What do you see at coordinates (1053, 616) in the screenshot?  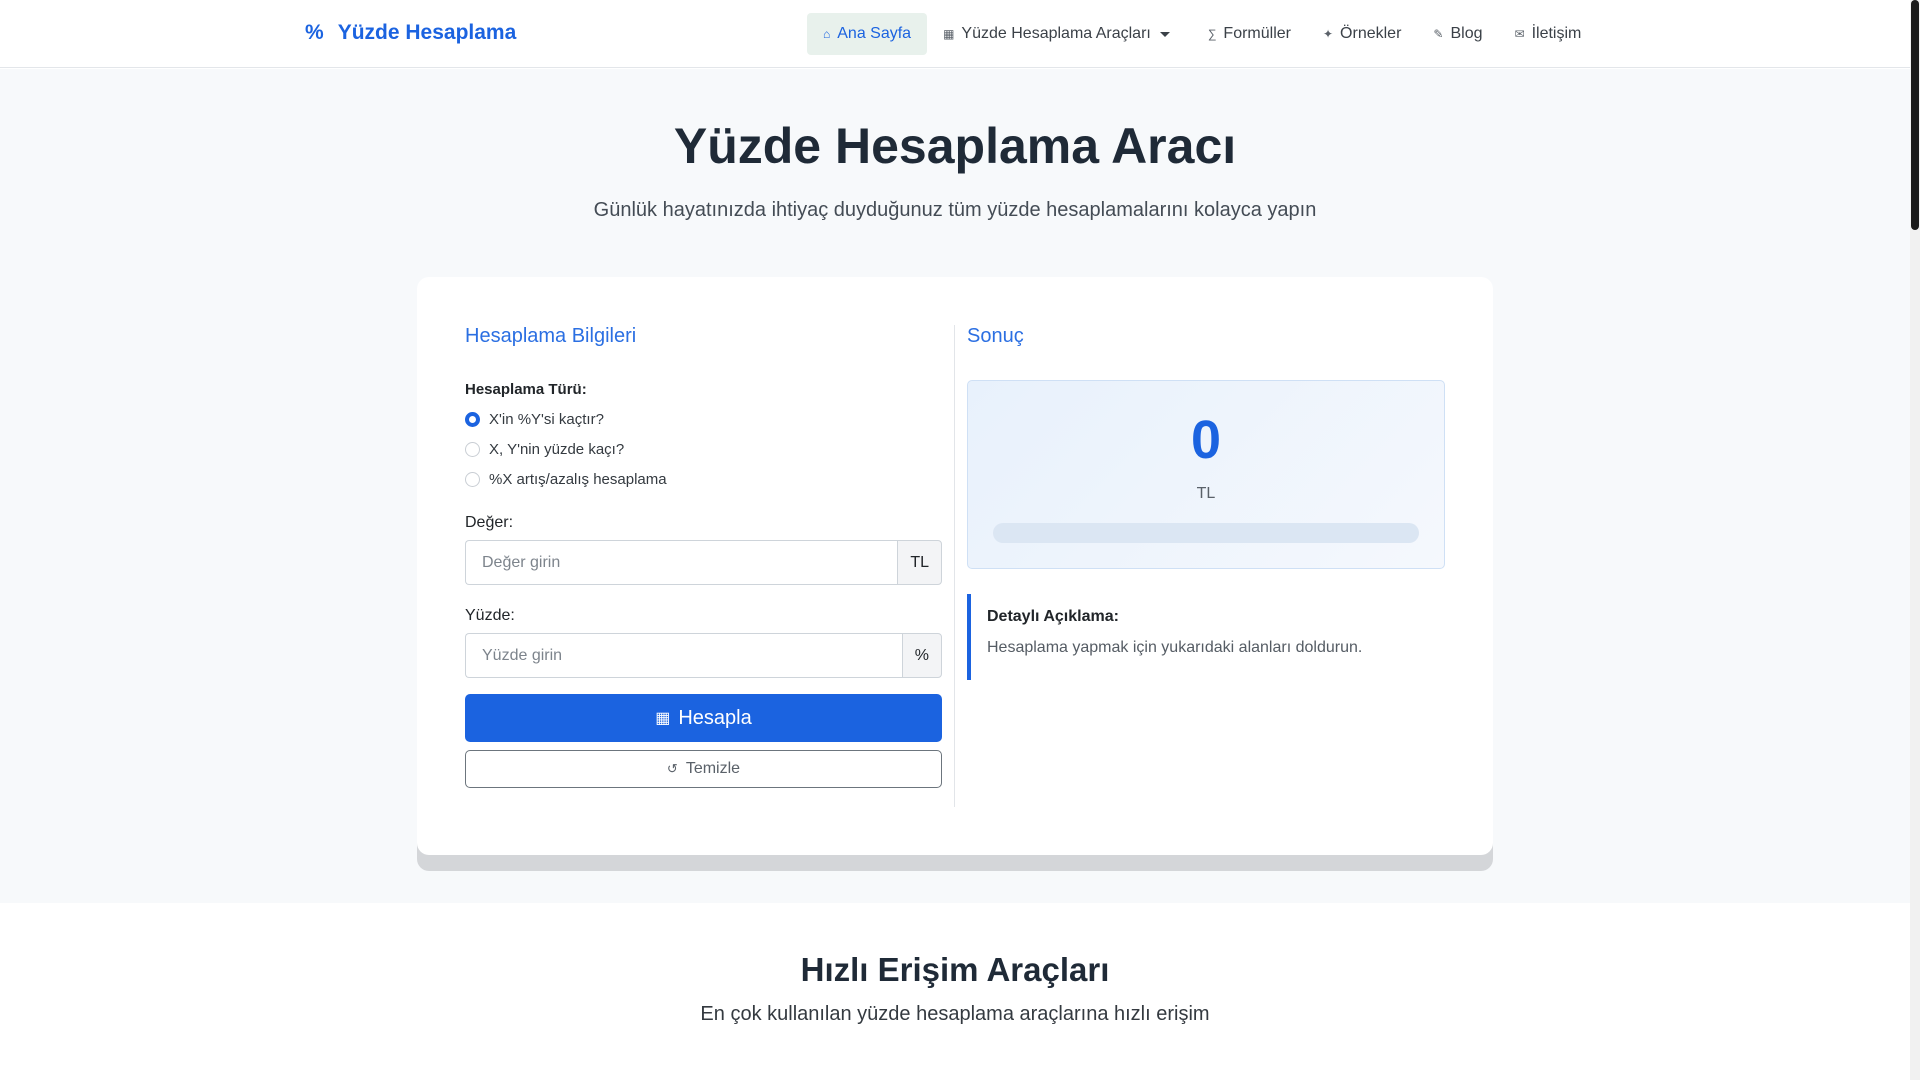 I see `explanation-title: Detaylı Açıklama:` at bounding box center [1053, 616].